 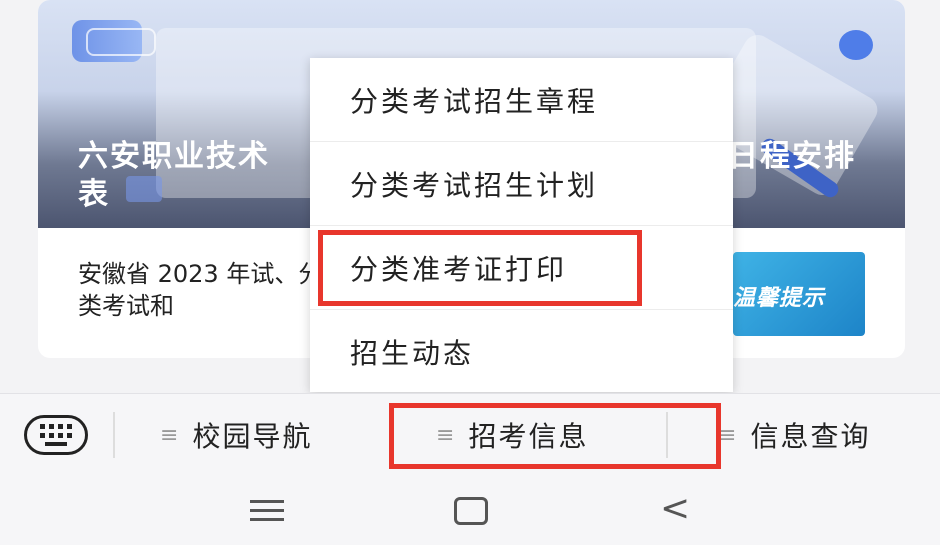 What do you see at coordinates (555, 436) in the screenshot?
I see `highlight-box-admission-tab` at bounding box center [555, 436].